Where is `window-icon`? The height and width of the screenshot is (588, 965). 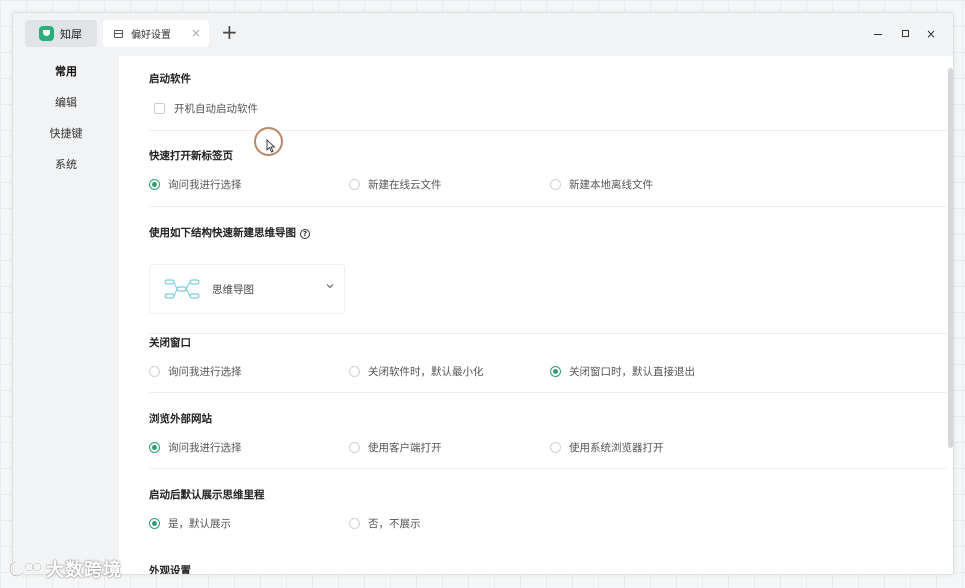
window-icon is located at coordinates (118, 33).